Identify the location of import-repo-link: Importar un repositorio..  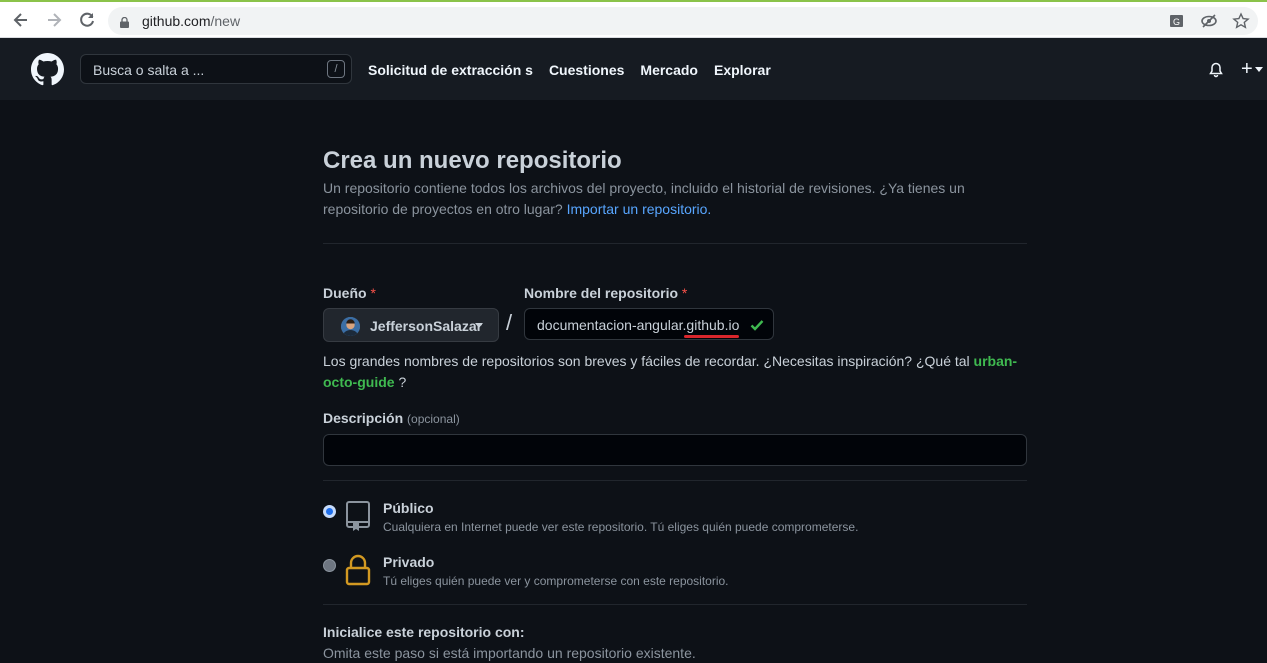
(639, 209).